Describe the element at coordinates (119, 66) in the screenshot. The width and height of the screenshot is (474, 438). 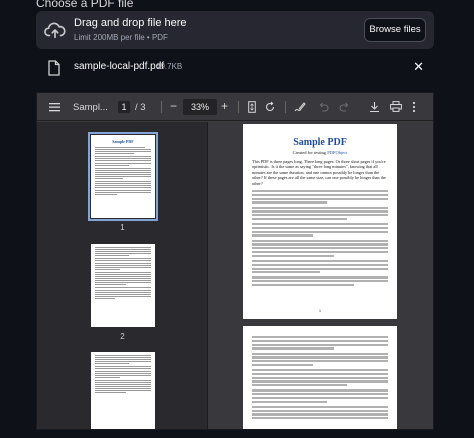
I see `file-name: sample-local-pdf.pdf` at that location.